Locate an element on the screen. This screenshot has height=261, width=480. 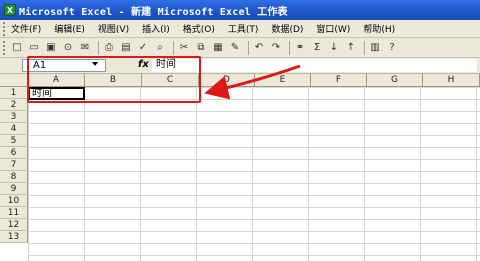
row-header-10: 10 is located at coordinates (14, 201).